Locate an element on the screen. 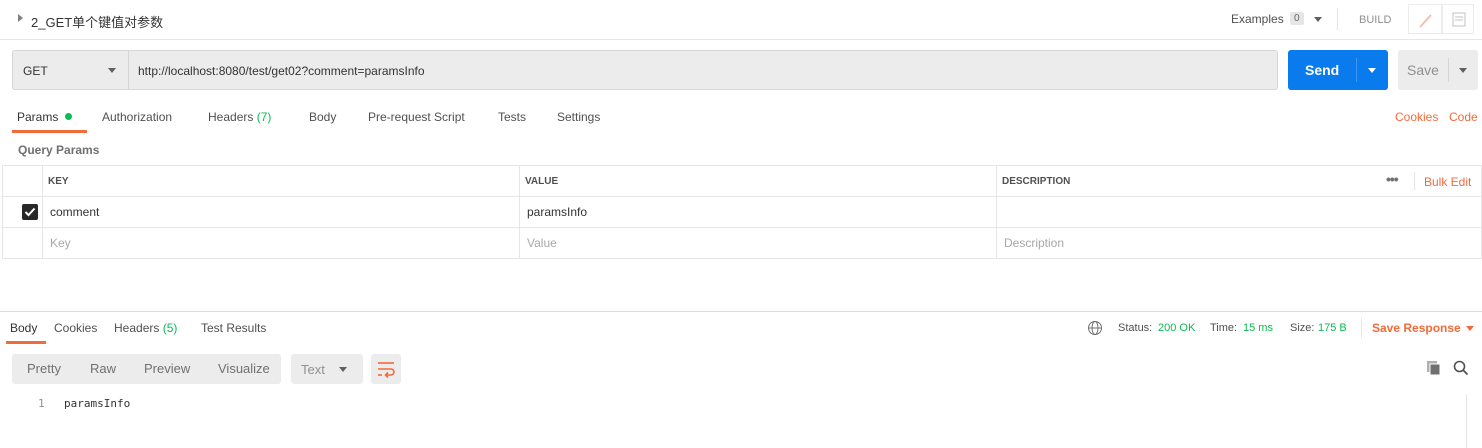 Image resolution: width=1482 pixels, height=448 pixels. time-label: Time: is located at coordinates (1224, 328).